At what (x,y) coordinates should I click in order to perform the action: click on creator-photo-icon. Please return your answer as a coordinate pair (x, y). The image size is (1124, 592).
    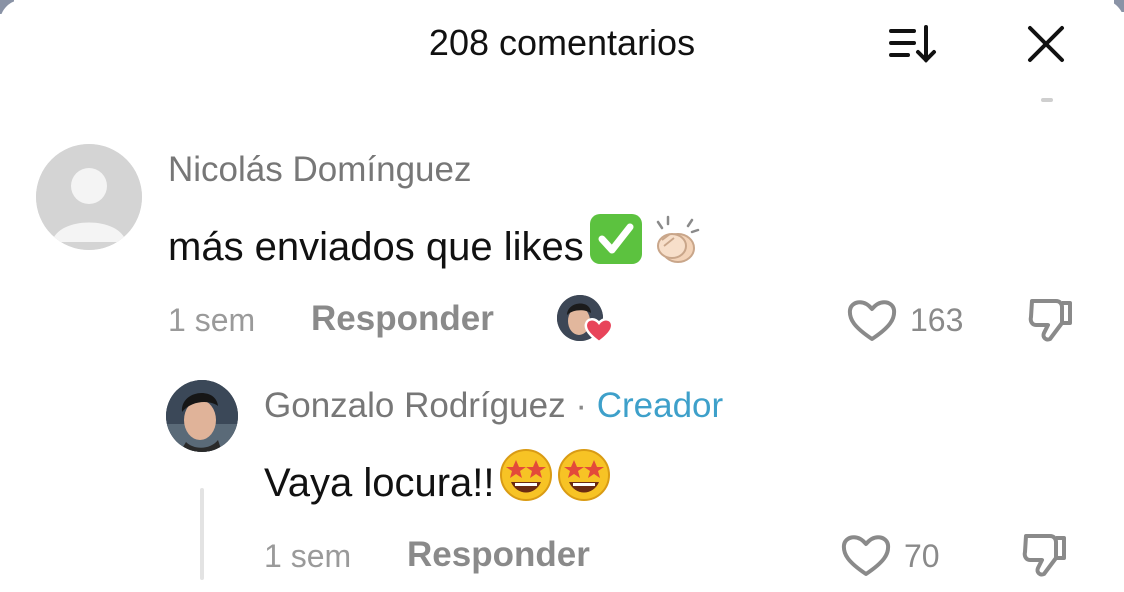
    Looking at the image, I should click on (202, 416).